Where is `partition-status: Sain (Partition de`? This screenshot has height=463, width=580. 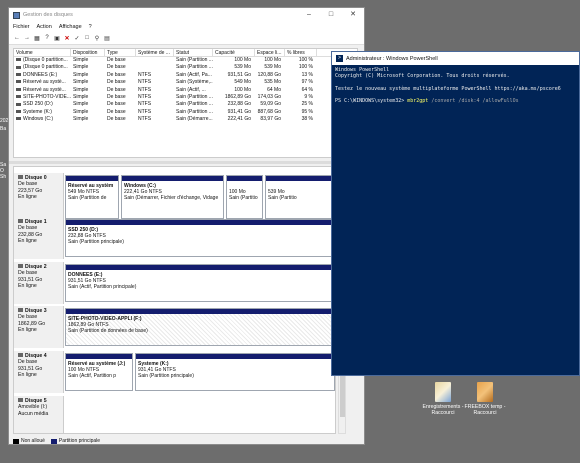 partition-status: Sain (Partition de is located at coordinates (87, 198).